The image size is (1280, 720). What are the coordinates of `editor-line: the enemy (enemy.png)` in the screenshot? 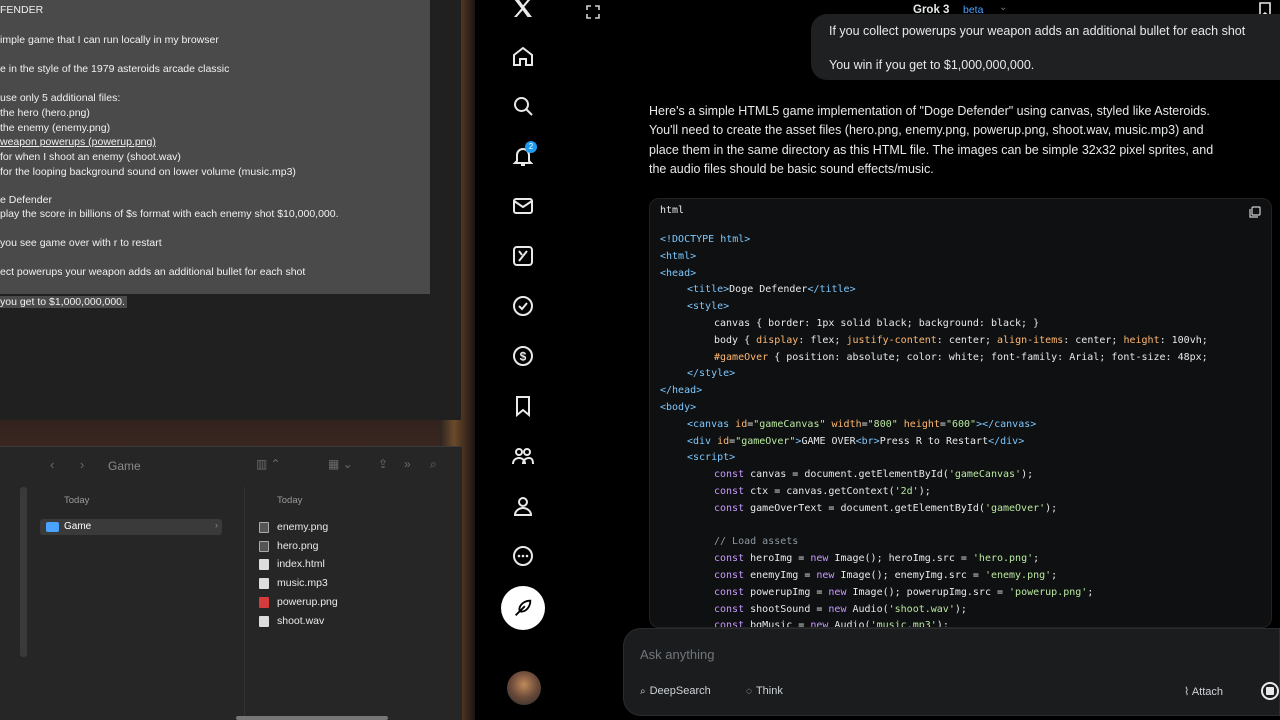 It's located at (55, 128).